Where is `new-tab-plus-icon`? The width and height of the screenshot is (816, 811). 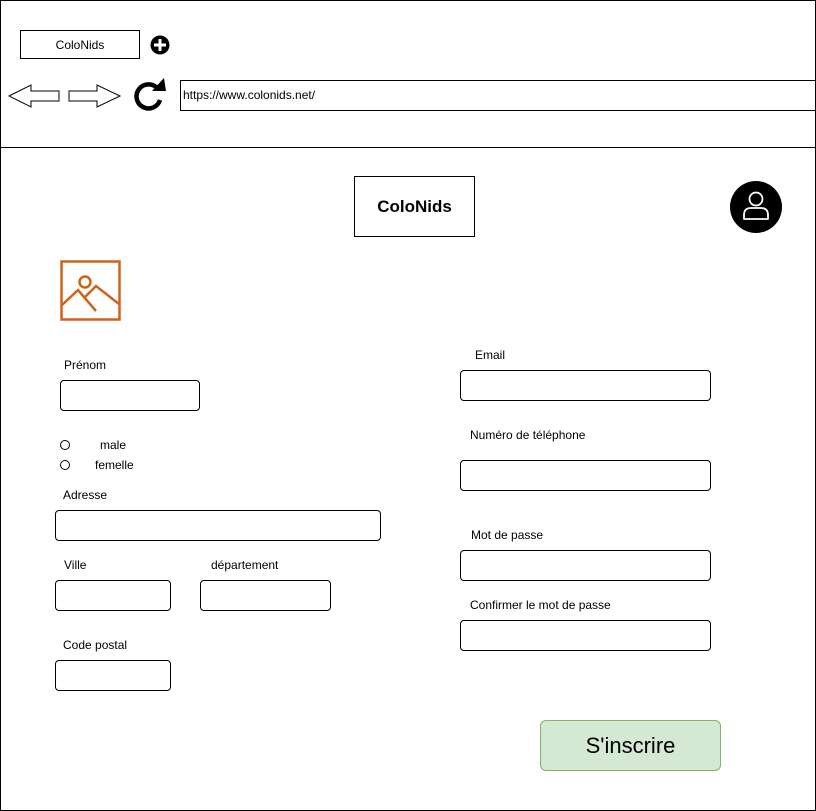 new-tab-plus-icon is located at coordinates (160, 45).